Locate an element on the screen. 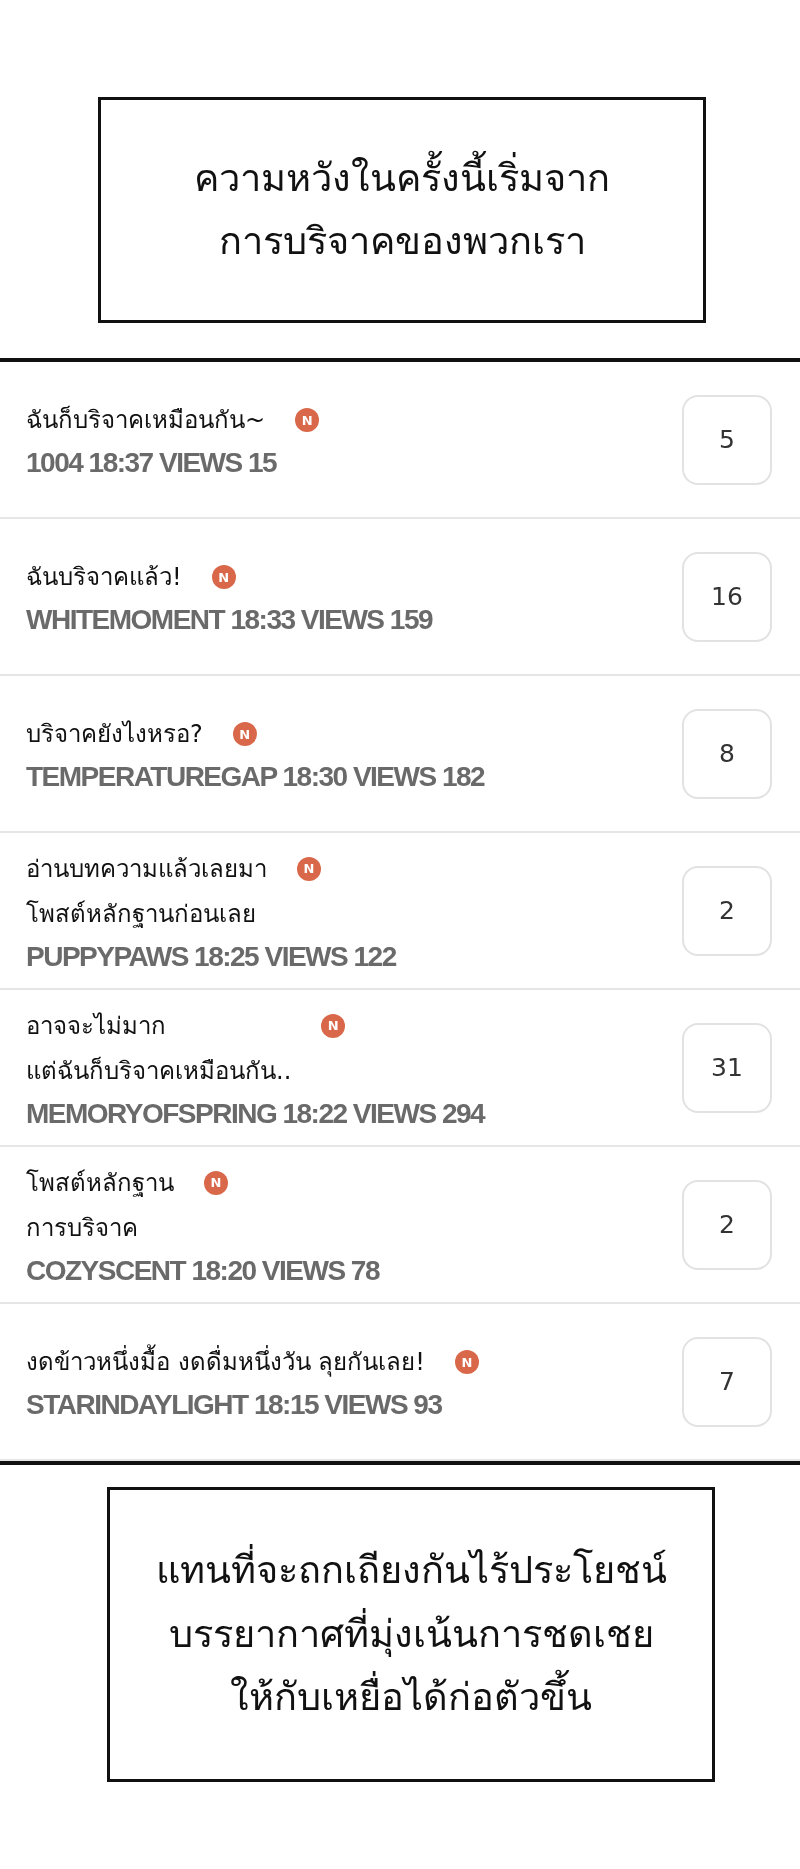 The image size is (800, 1869). post-meta: TEMPERATUREGAP 18:30 VIEWS 182 is located at coordinates (256, 777).